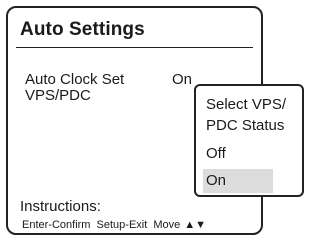  I want to click on setting-label-vps-pdc: VPS/PDC, so click(58, 95).